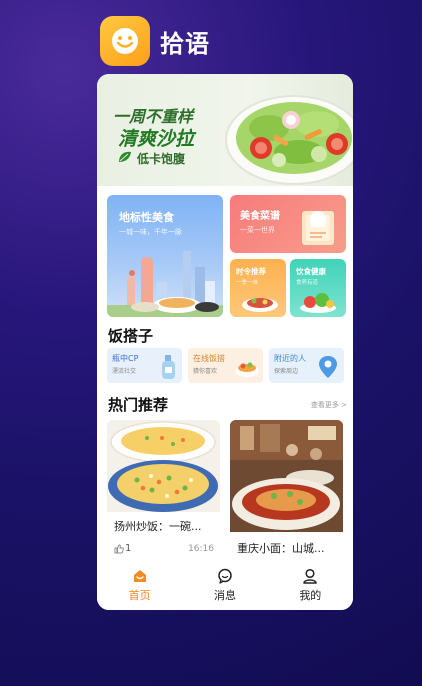 This screenshot has width=422, height=686. Describe the element at coordinates (257, 230) in the screenshot. I see `tile-recipes-subtitle: 一菜一世界` at that location.